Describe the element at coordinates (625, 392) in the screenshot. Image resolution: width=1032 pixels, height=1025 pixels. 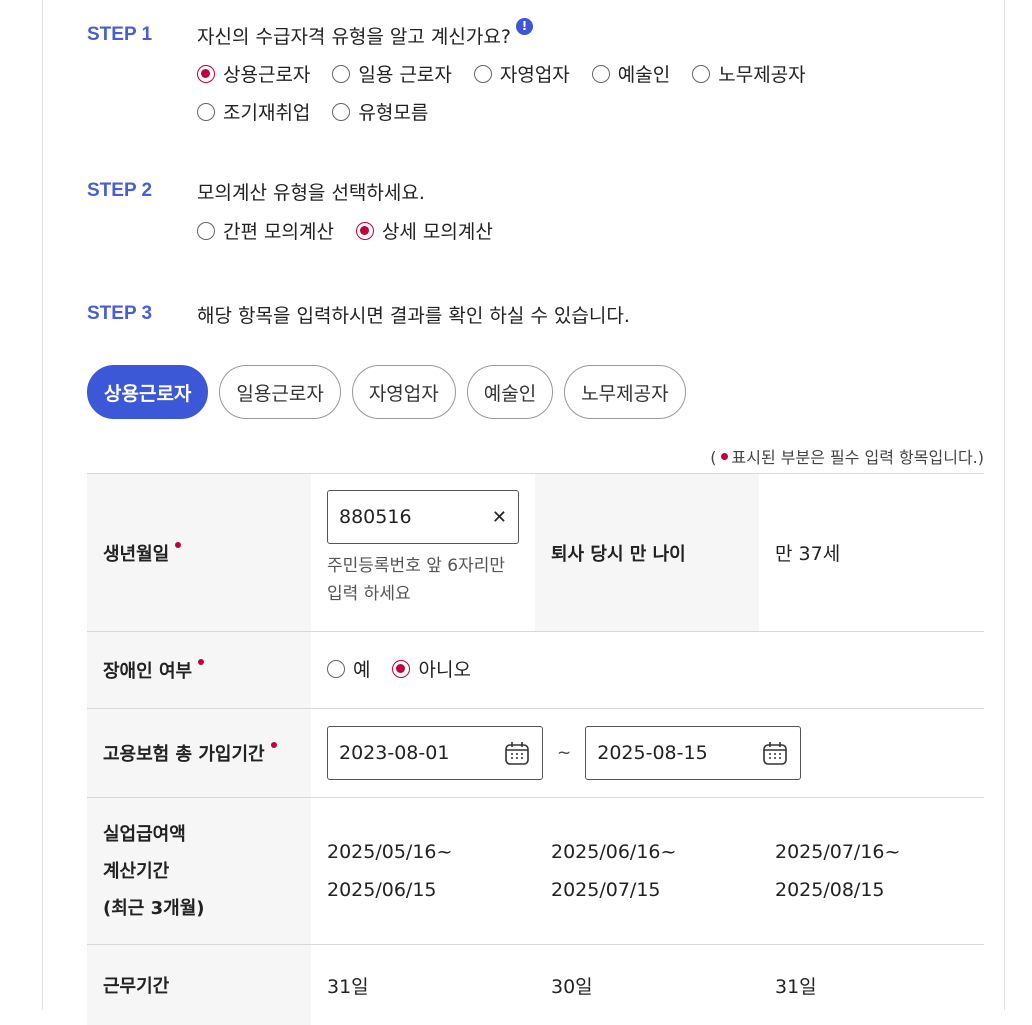
I see `tab-labor-provider: 노무제공자` at that location.